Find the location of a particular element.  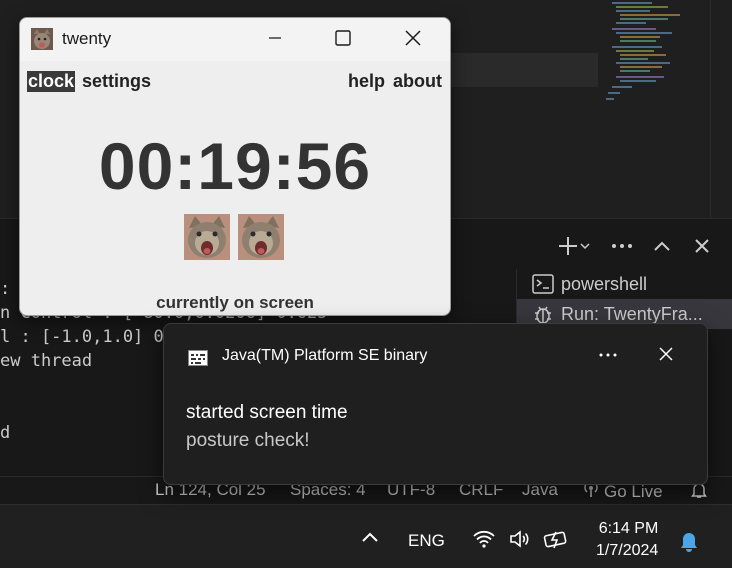

maximize-button is located at coordinates (343, 39).